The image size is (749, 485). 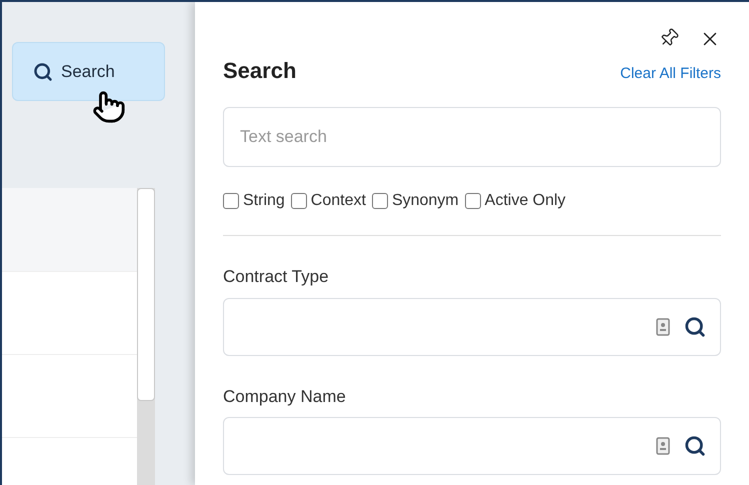 I want to click on search-button: Search, so click(x=88, y=71).